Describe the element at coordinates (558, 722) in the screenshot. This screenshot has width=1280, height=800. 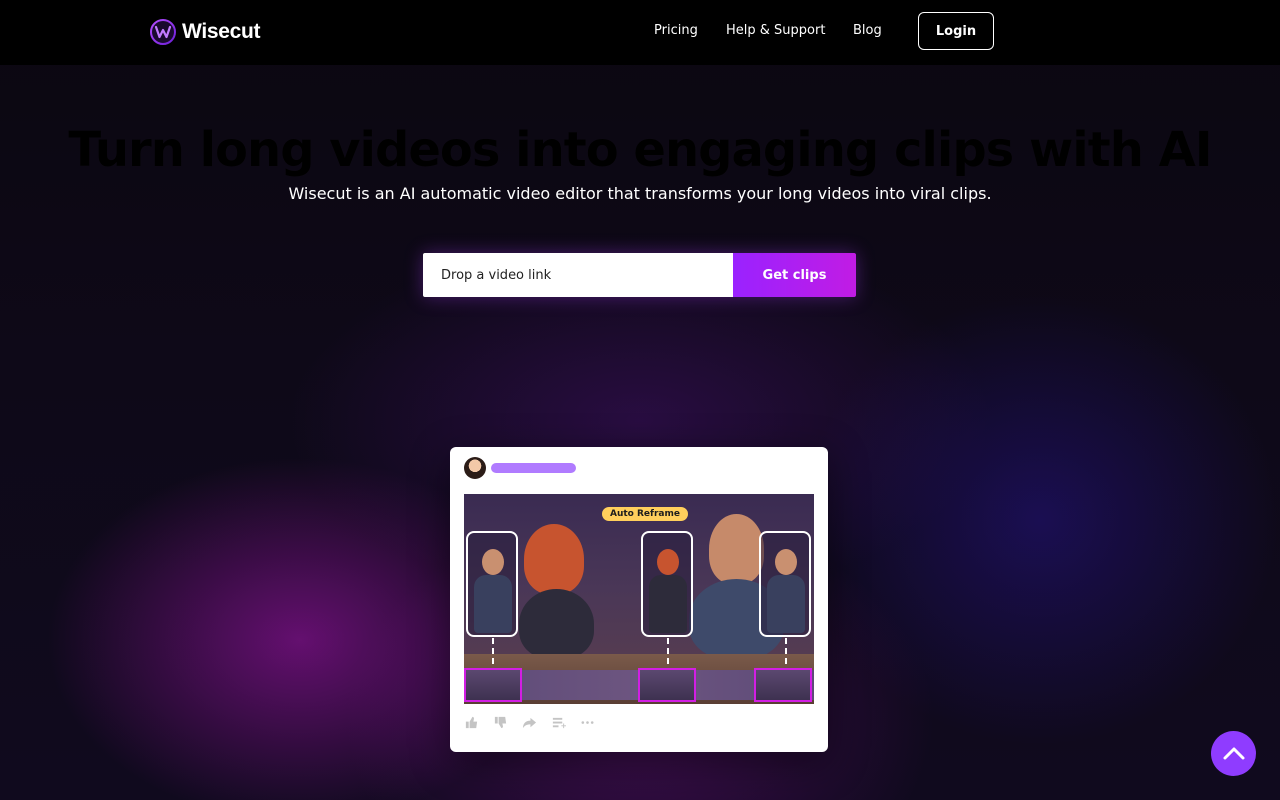
I see `add-to-playlist-icon` at that location.